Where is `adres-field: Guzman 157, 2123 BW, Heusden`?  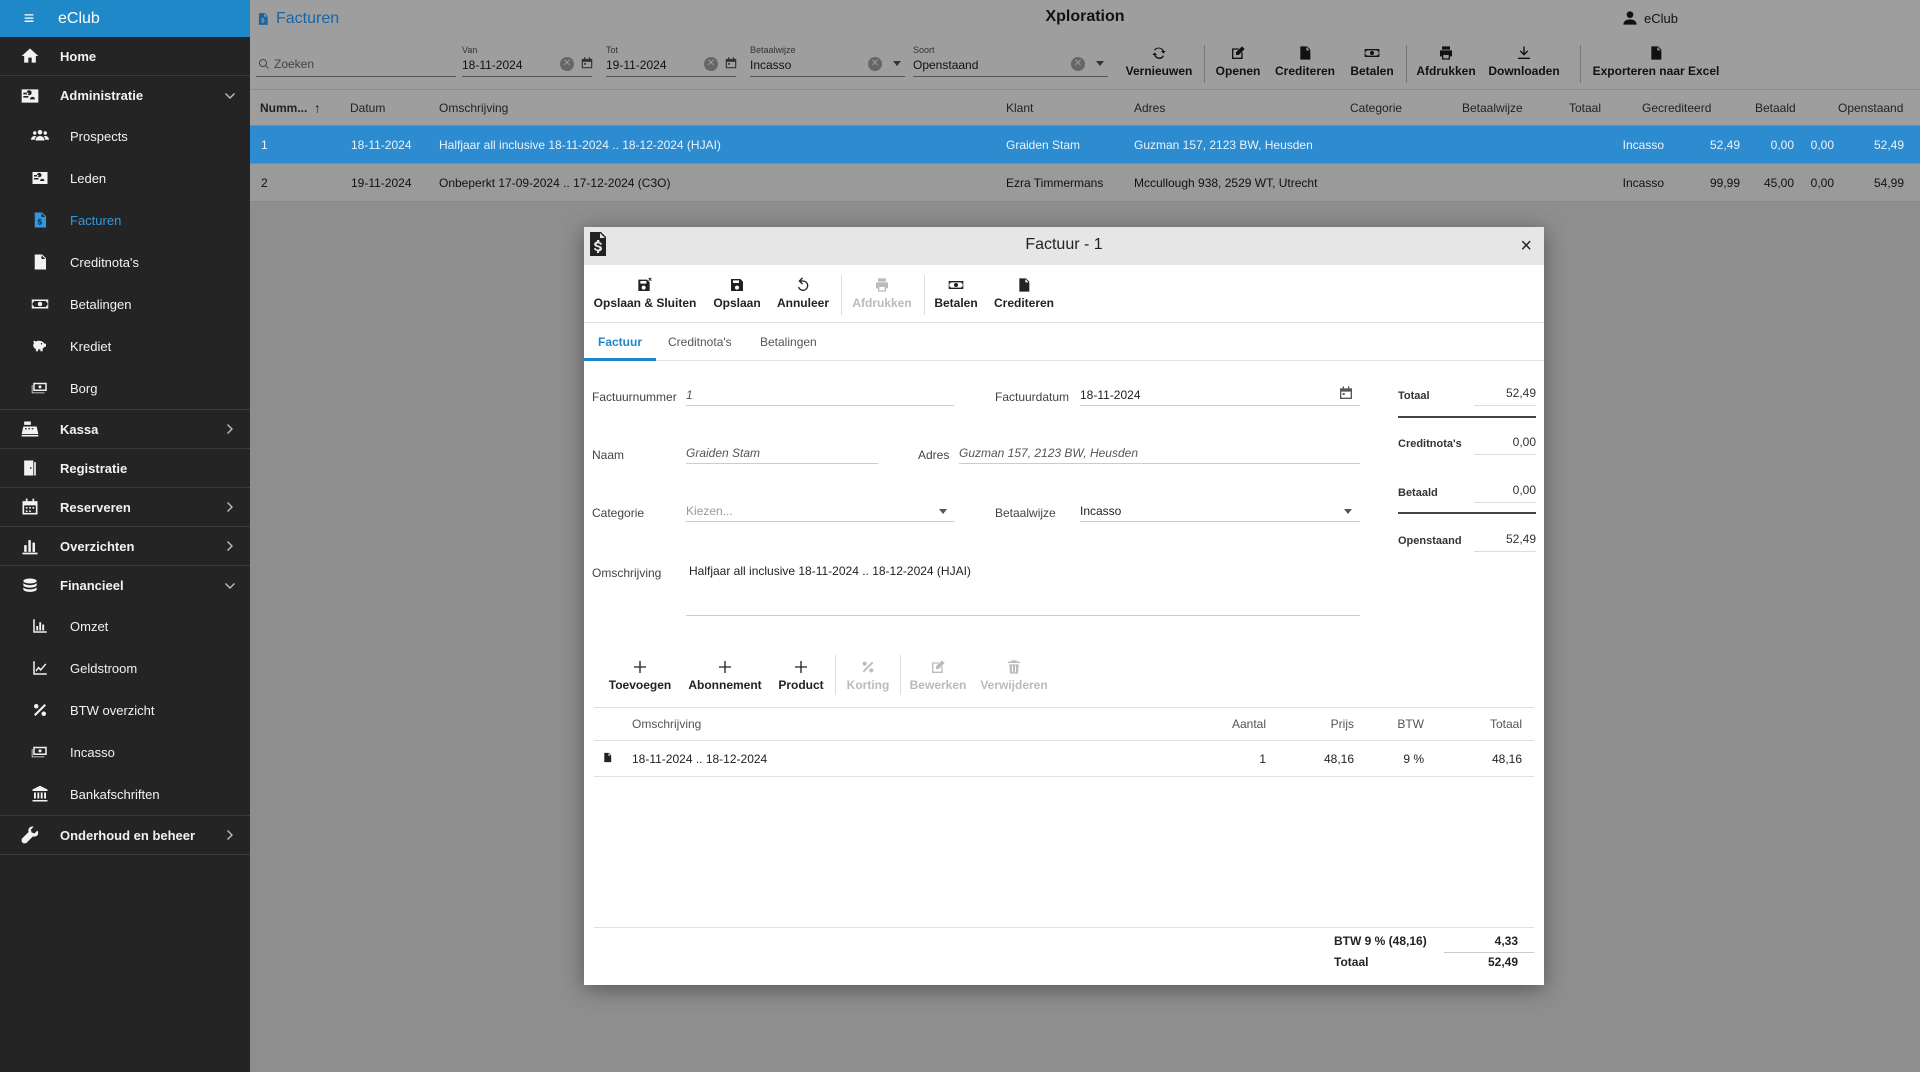
adres-field: Guzman 157, 2123 BW, Heusden is located at coordinates (1159, 453).